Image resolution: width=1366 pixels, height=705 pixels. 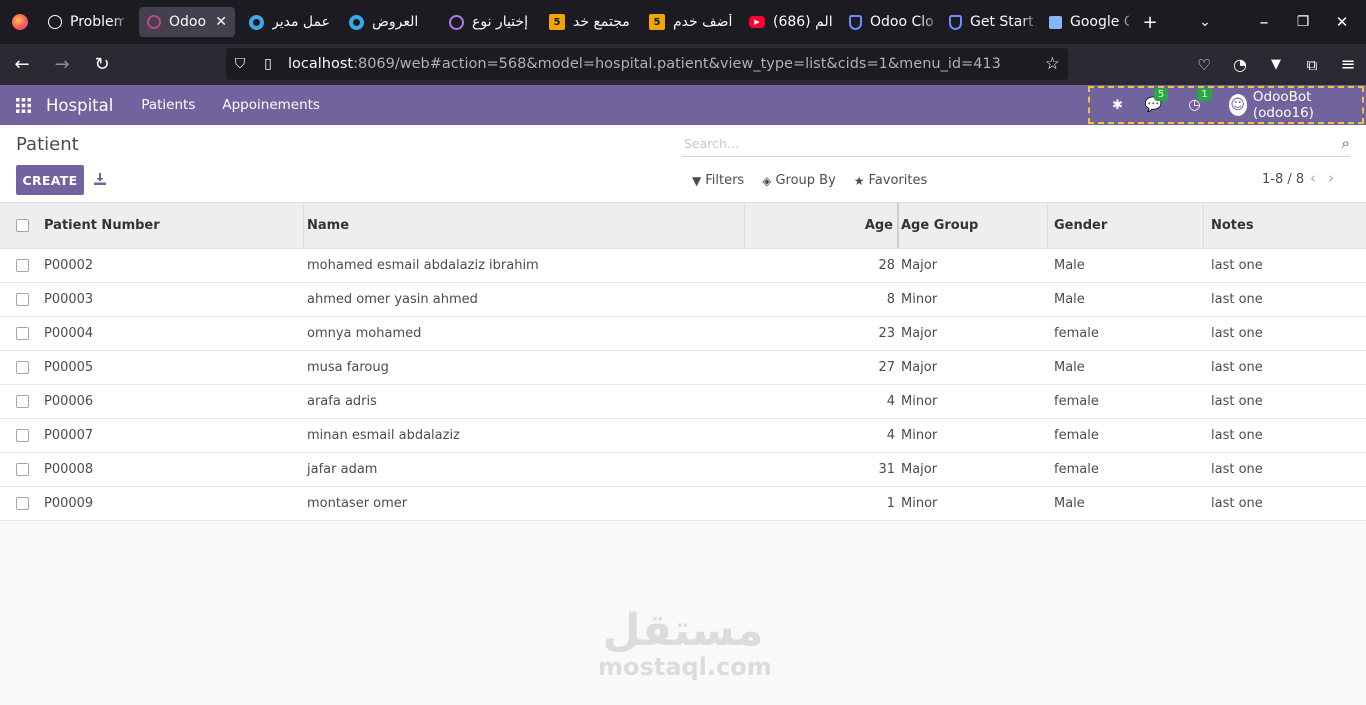 What do you see at coordinates (1126, 225) in the screenshot?
I see `column-gender: Gender` at bounding box center [1126, 225].